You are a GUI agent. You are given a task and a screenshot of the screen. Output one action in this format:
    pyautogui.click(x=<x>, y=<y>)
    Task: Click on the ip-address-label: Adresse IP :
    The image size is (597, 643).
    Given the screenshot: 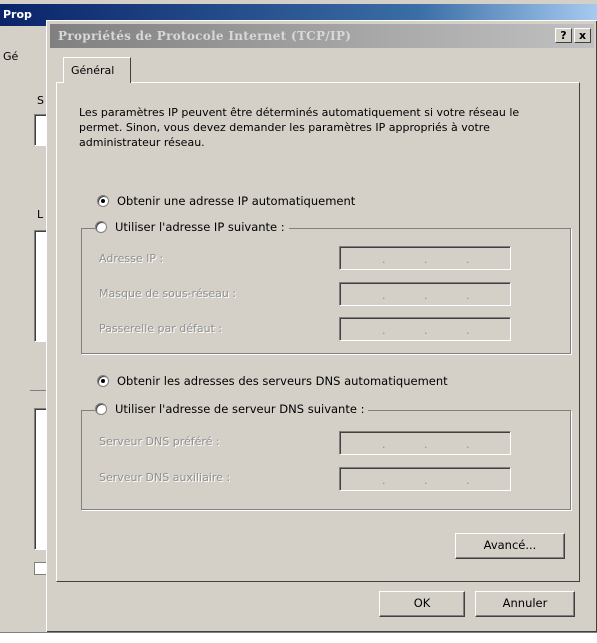 What is the action you would take?
    pyautogui.click(x=131, y=258)
    